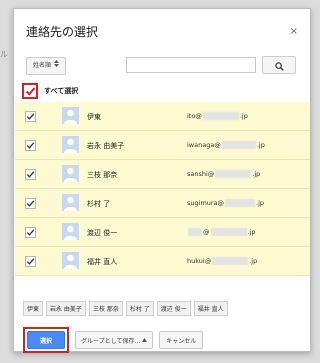  Describe the element at coordinates (139, 308) in the screenshot. I see `selected-chip: 杉村 了` at that location.